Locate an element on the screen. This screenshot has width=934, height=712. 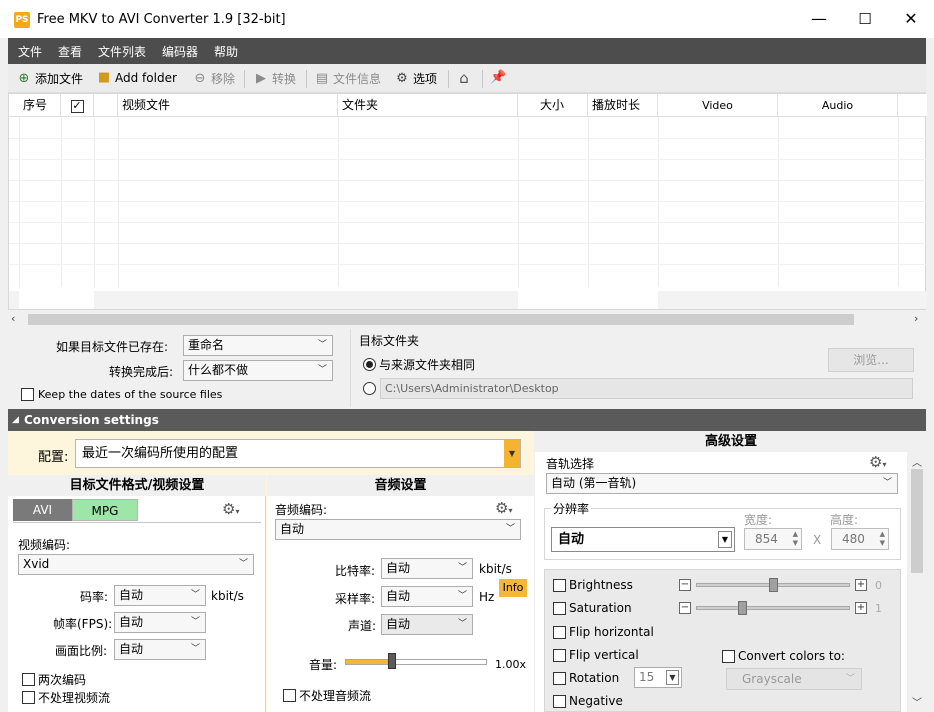
brightness-checkbox is located at coordinates (559, 585).